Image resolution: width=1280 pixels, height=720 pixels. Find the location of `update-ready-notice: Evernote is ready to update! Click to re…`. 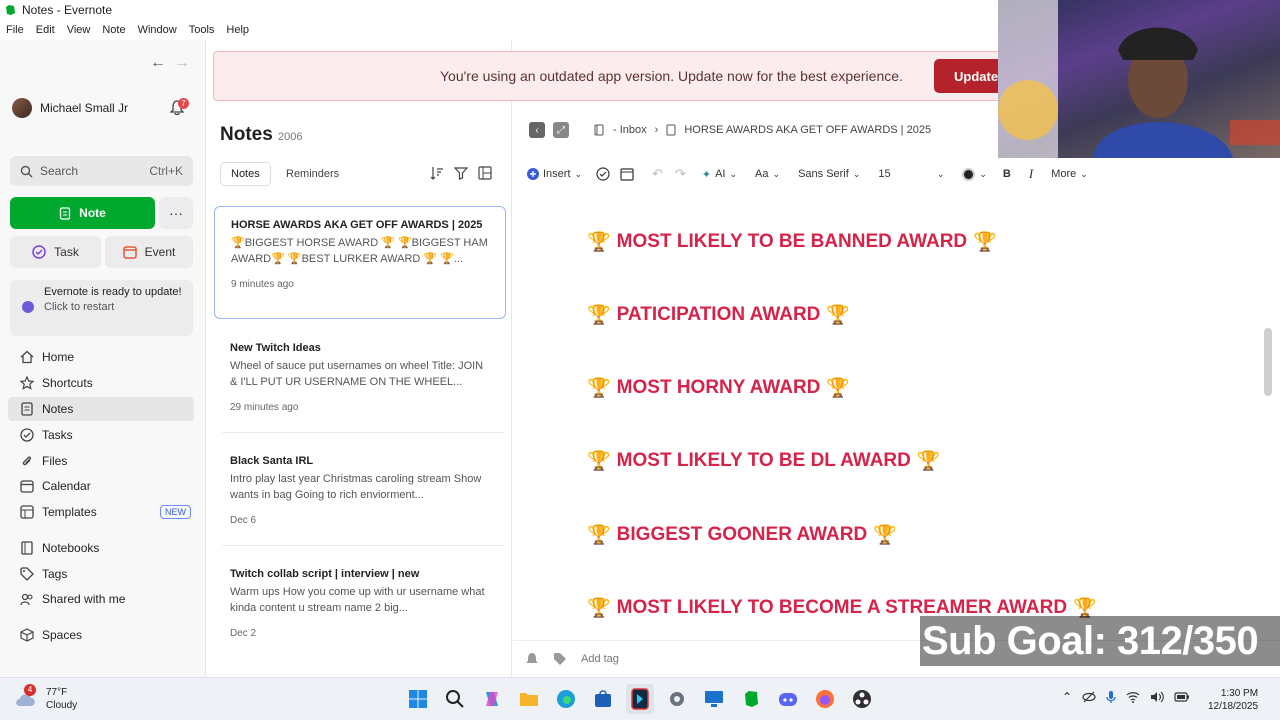

update-ready-notice: Evernote is ready to update! Click to re… is located at coordinates (101, 308).